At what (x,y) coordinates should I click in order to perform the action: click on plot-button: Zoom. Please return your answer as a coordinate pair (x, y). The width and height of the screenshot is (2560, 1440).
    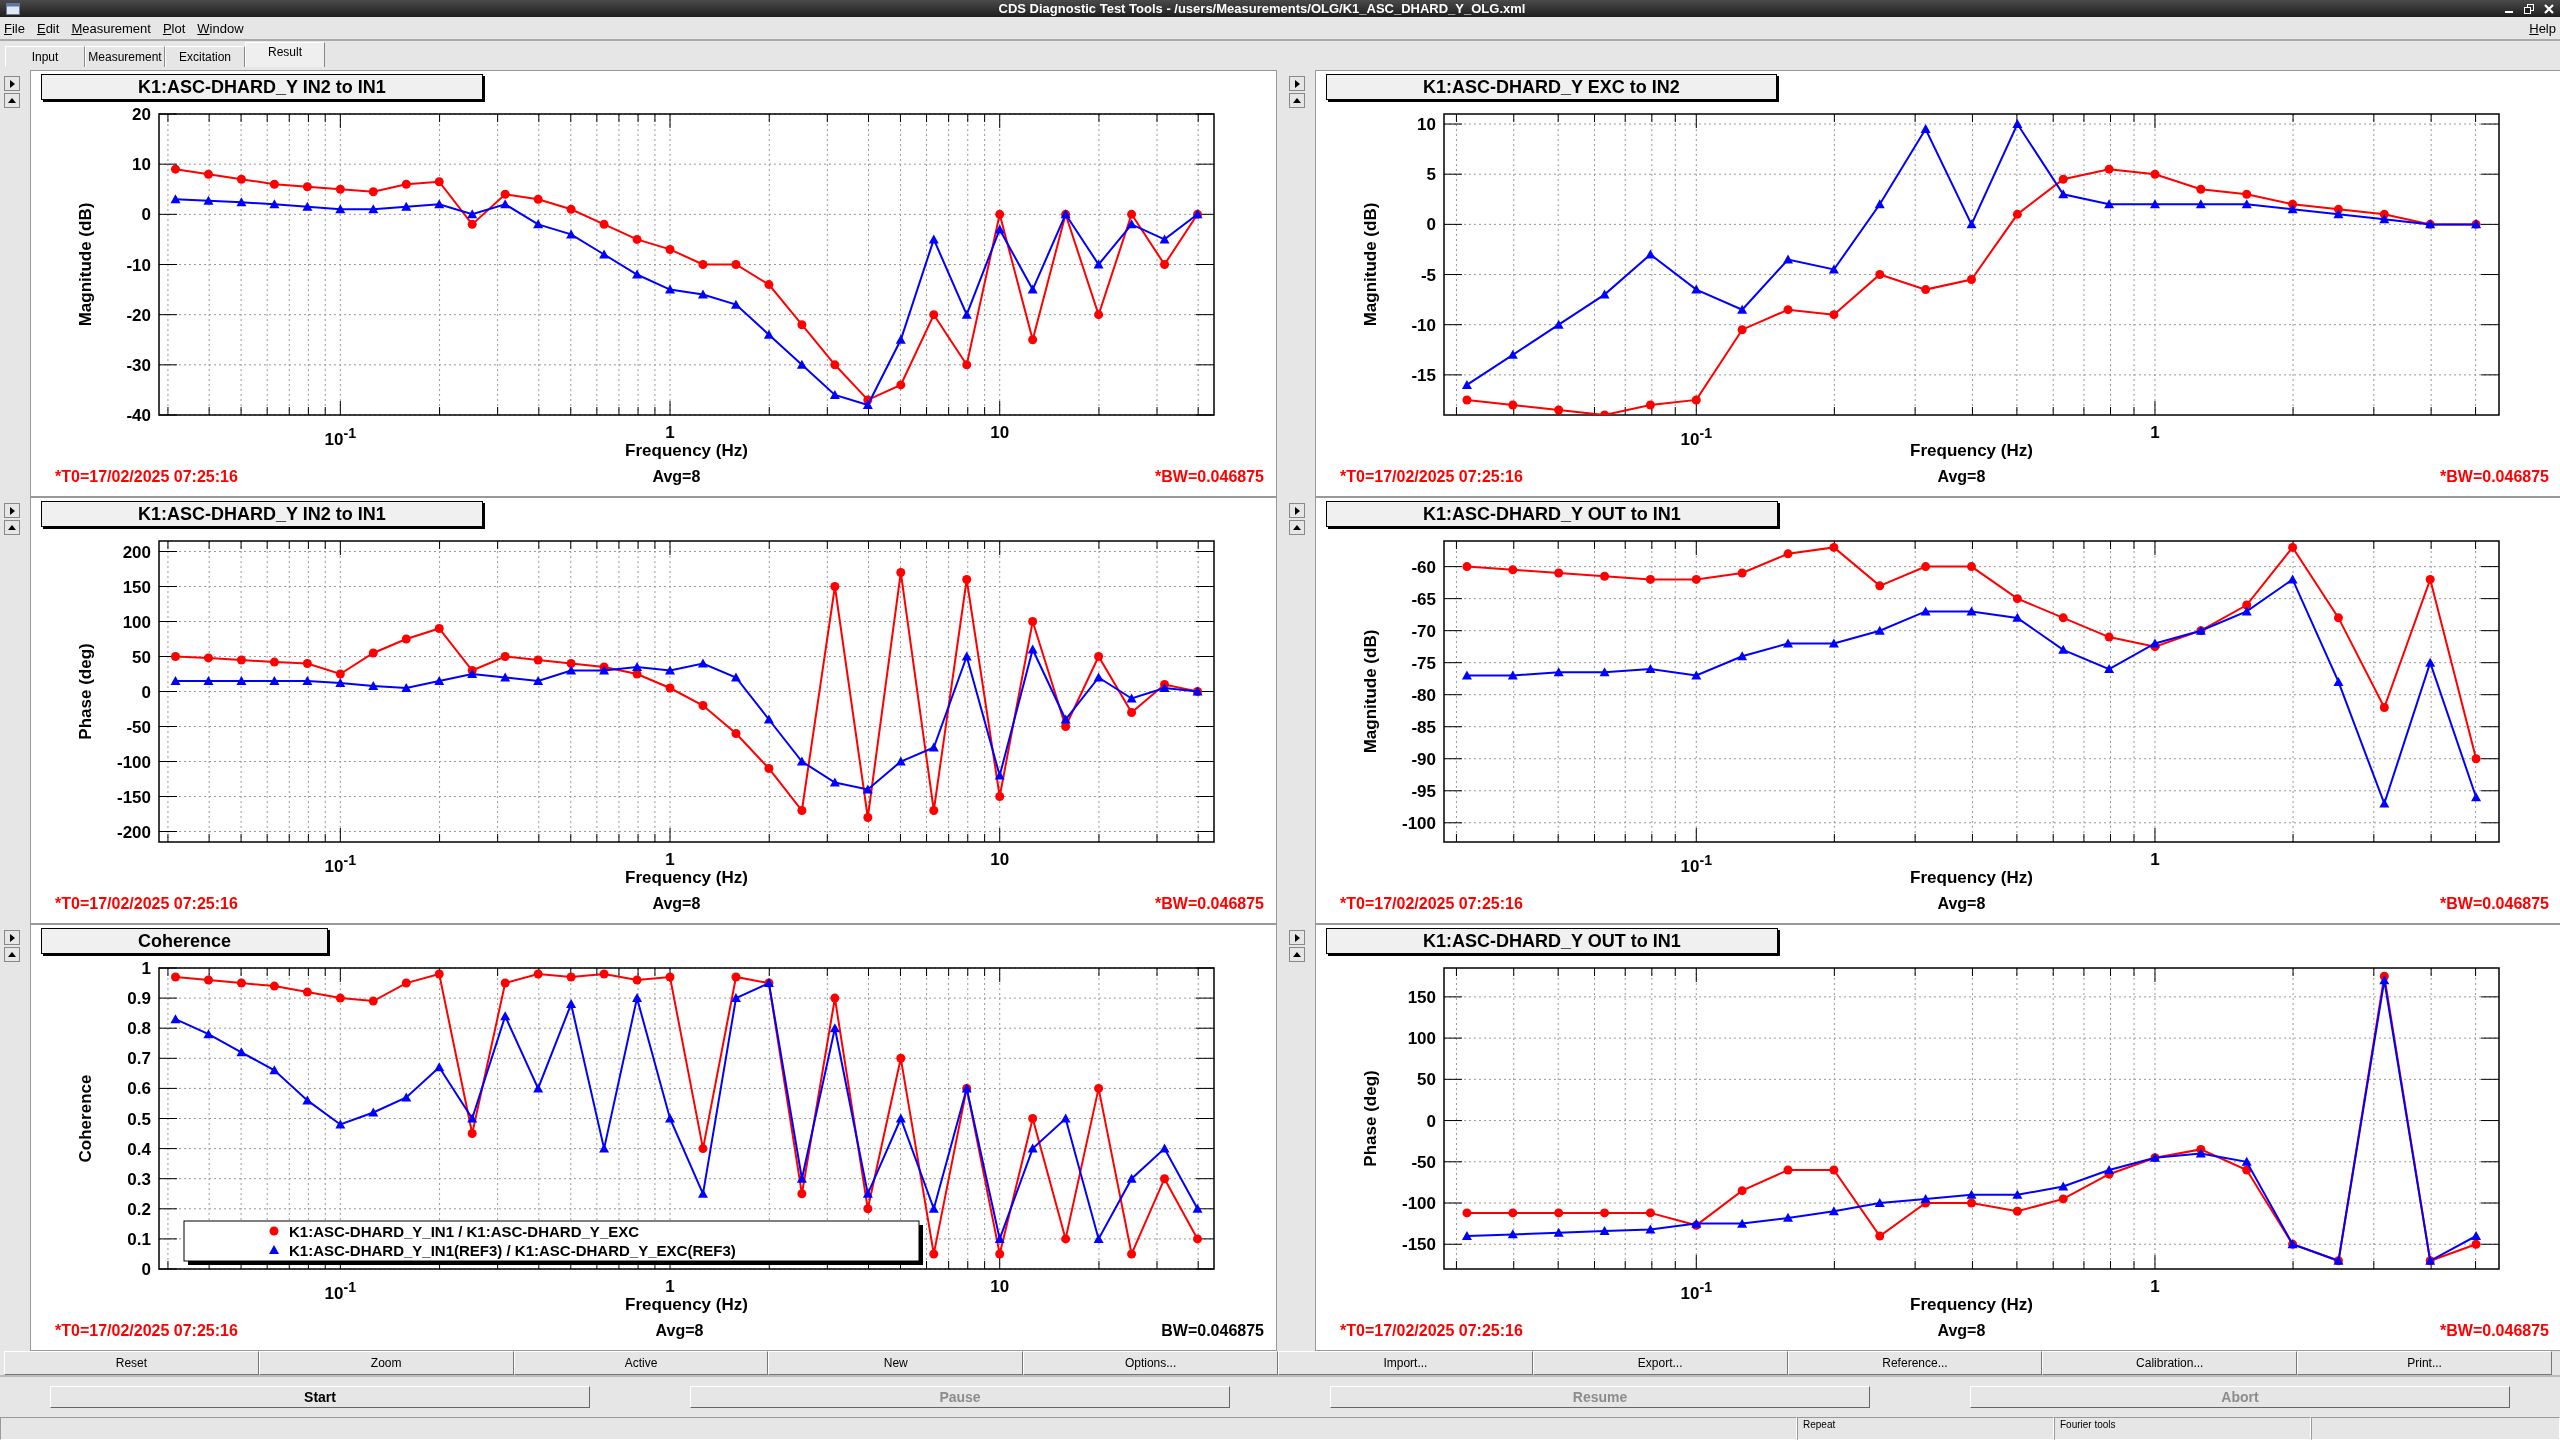
    Looking at the image, I should click on (386, 1363).